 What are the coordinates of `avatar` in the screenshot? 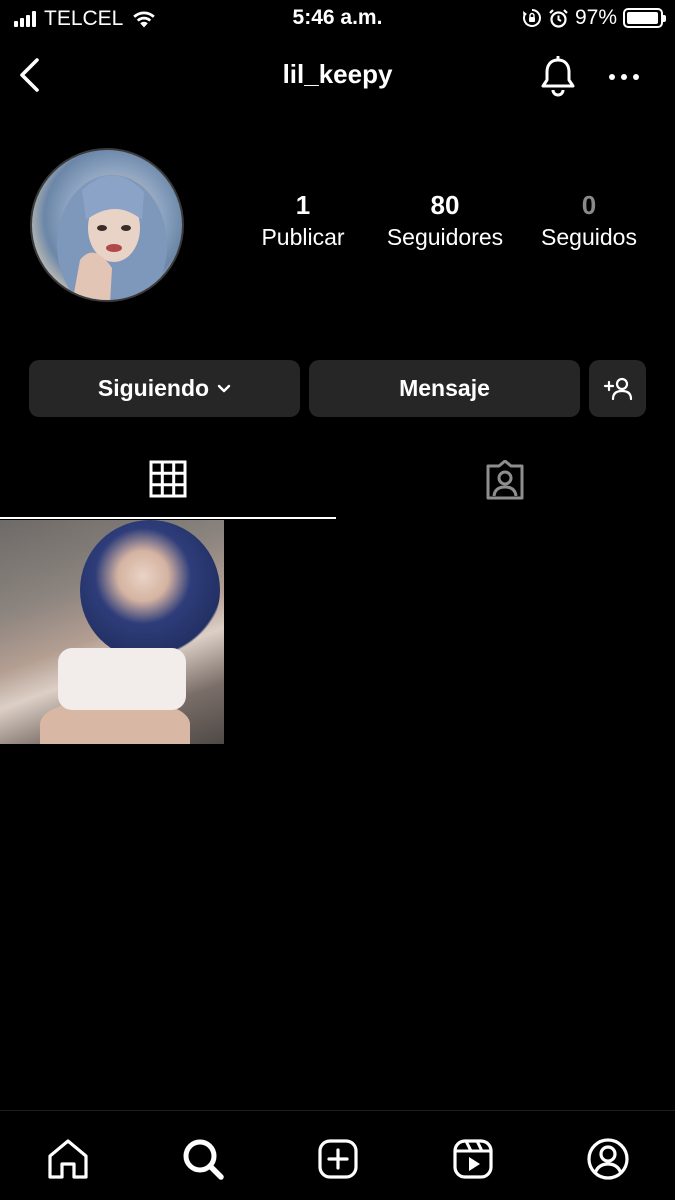 It's located at (107, 225).